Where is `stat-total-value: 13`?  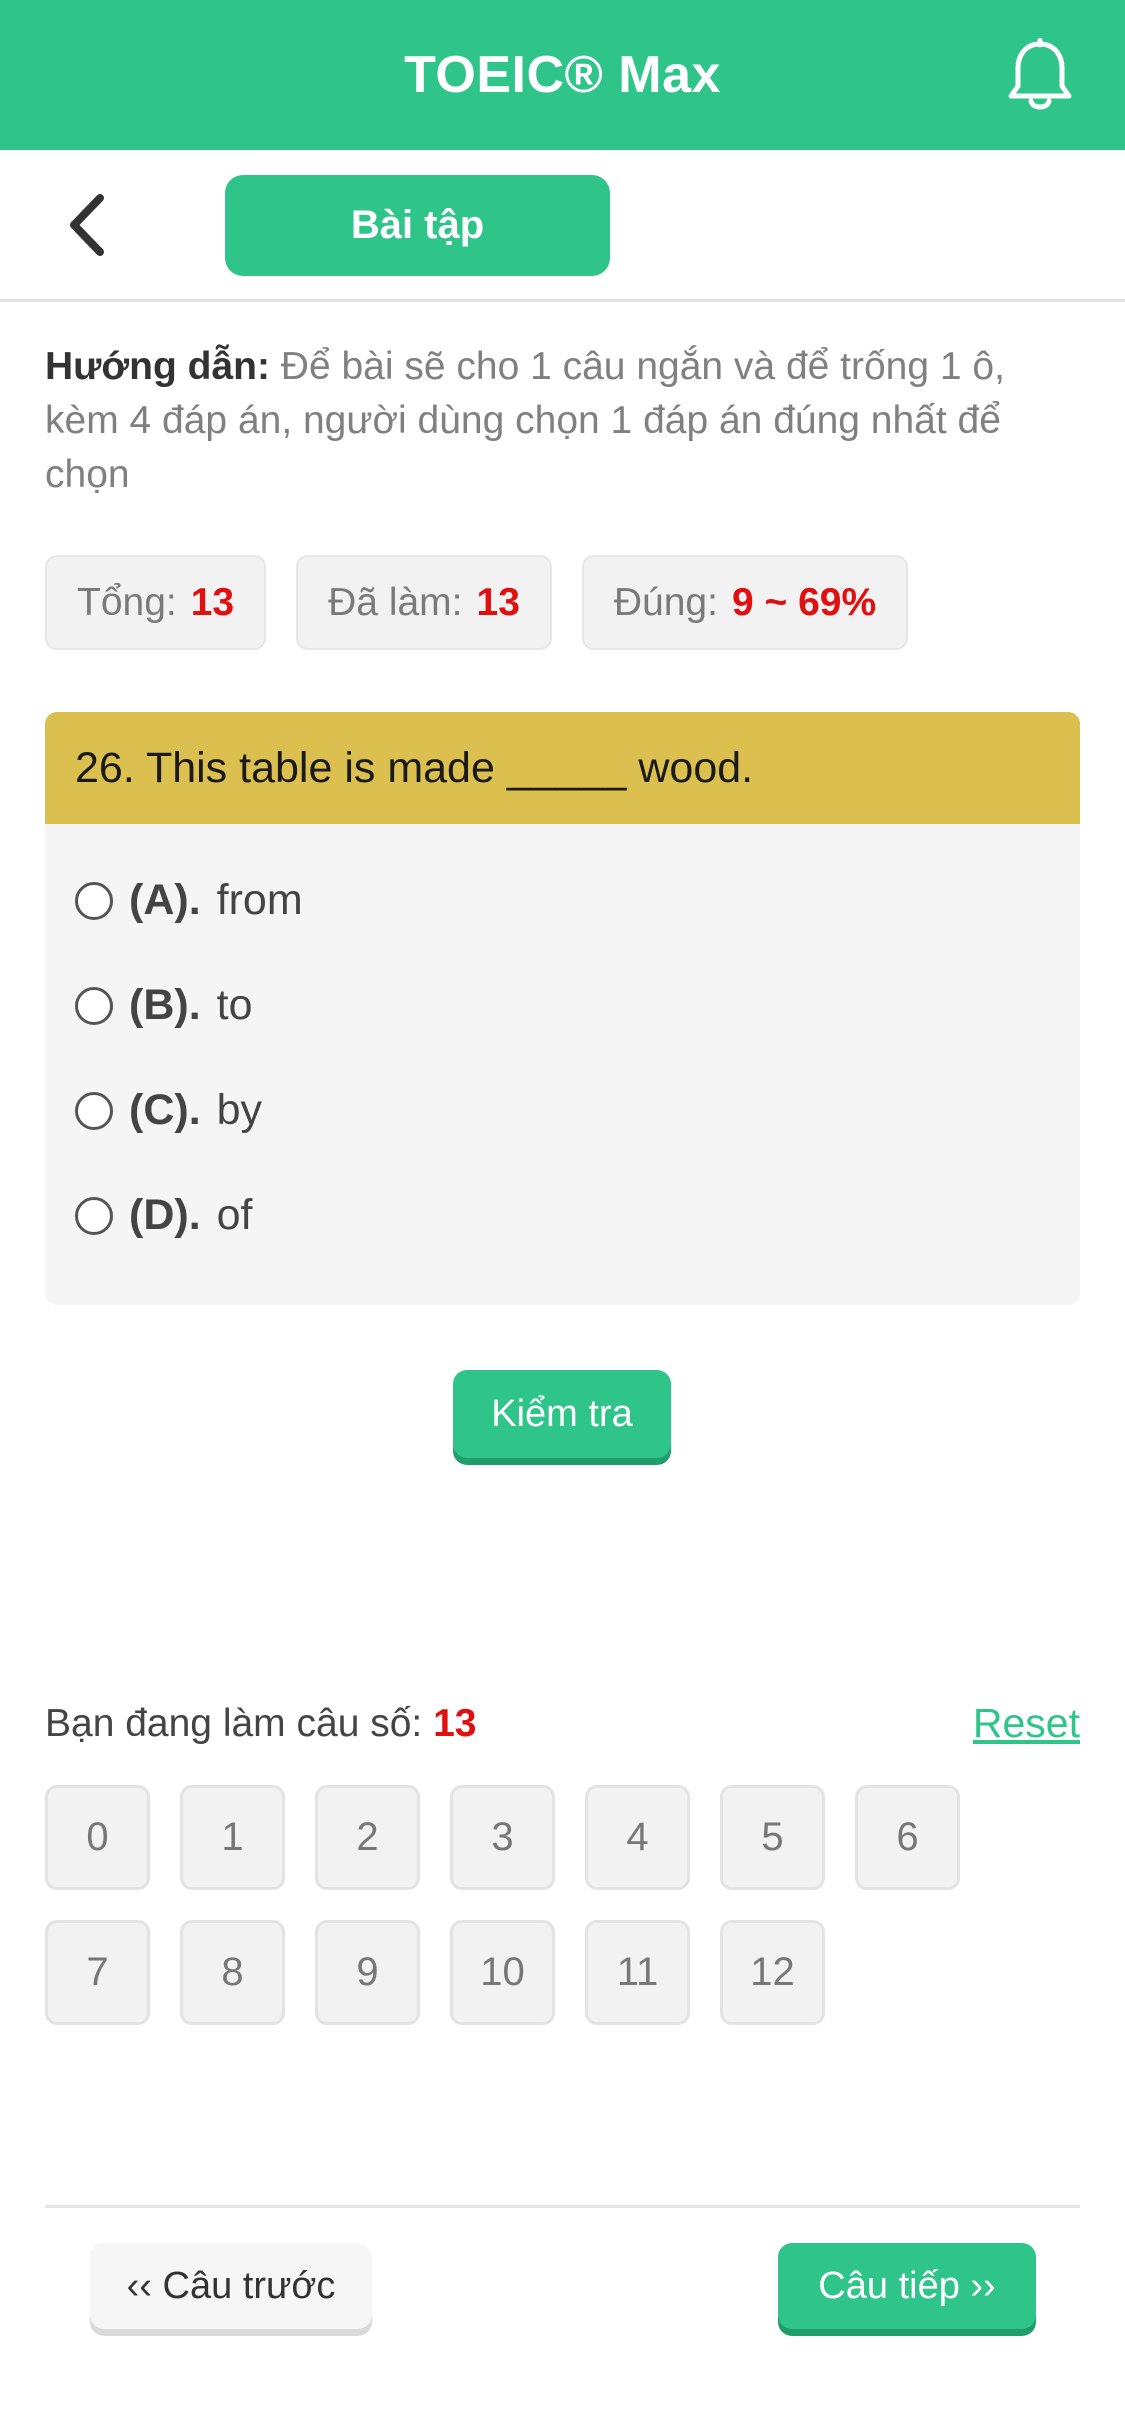 stat-total-value: 13 is located at coordinates (212, 602).